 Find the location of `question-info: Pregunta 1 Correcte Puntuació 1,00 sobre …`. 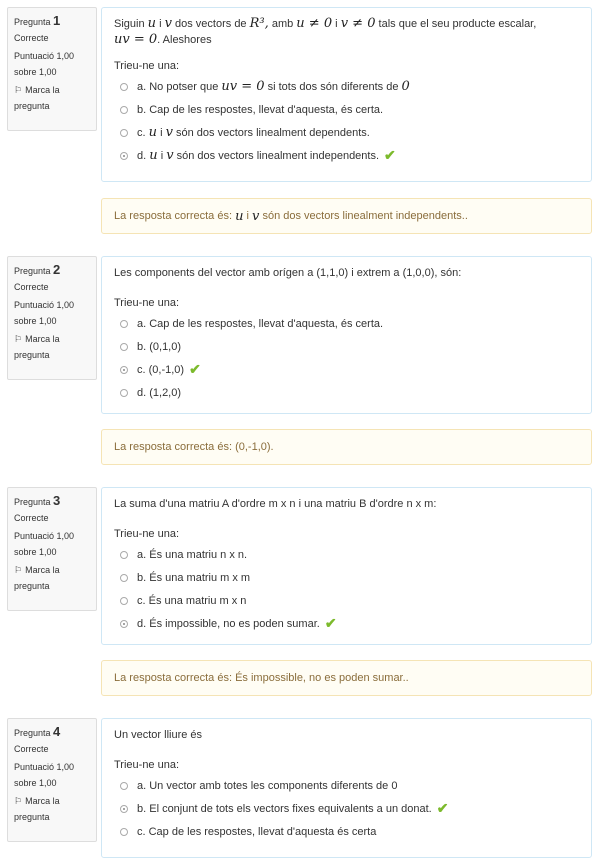

question-info: Pregunta 1 Correcte Puntuació 1,00 sobre … is located at coordinates (52, 69).